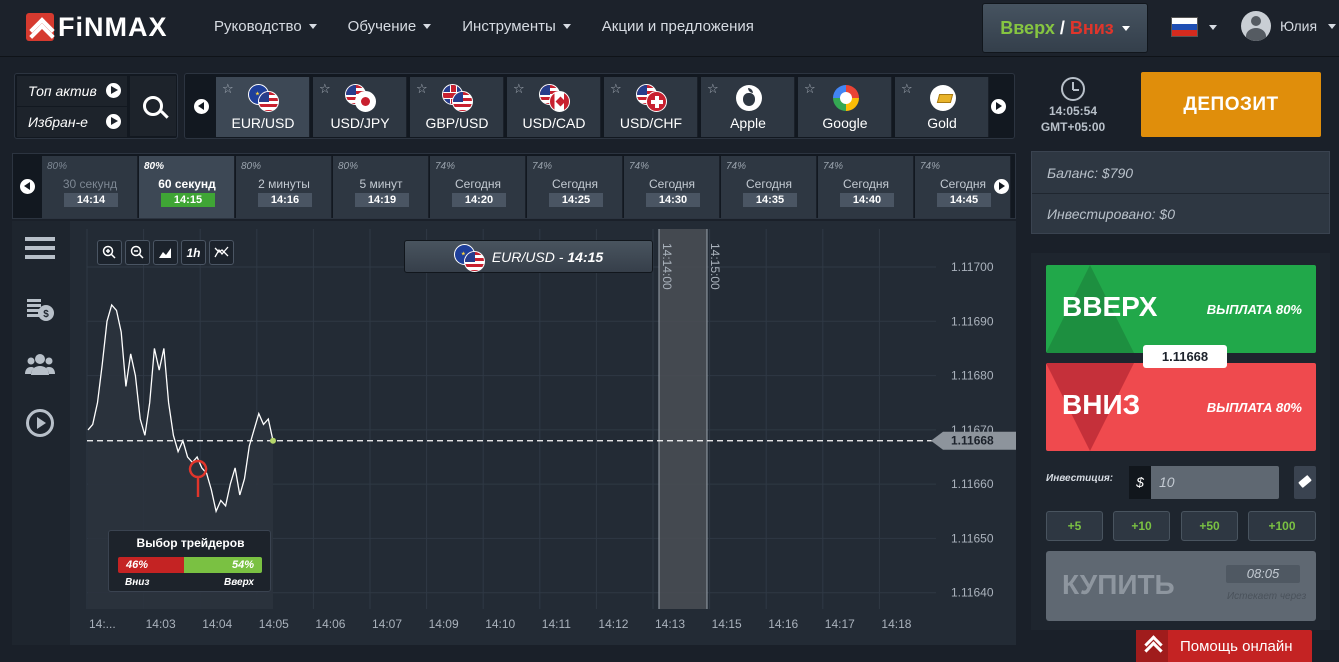 This screenshot has width=1339, height=662. I want to click on asset-card-usdjpy: ☆ USD/JPY, so click(360, 107).